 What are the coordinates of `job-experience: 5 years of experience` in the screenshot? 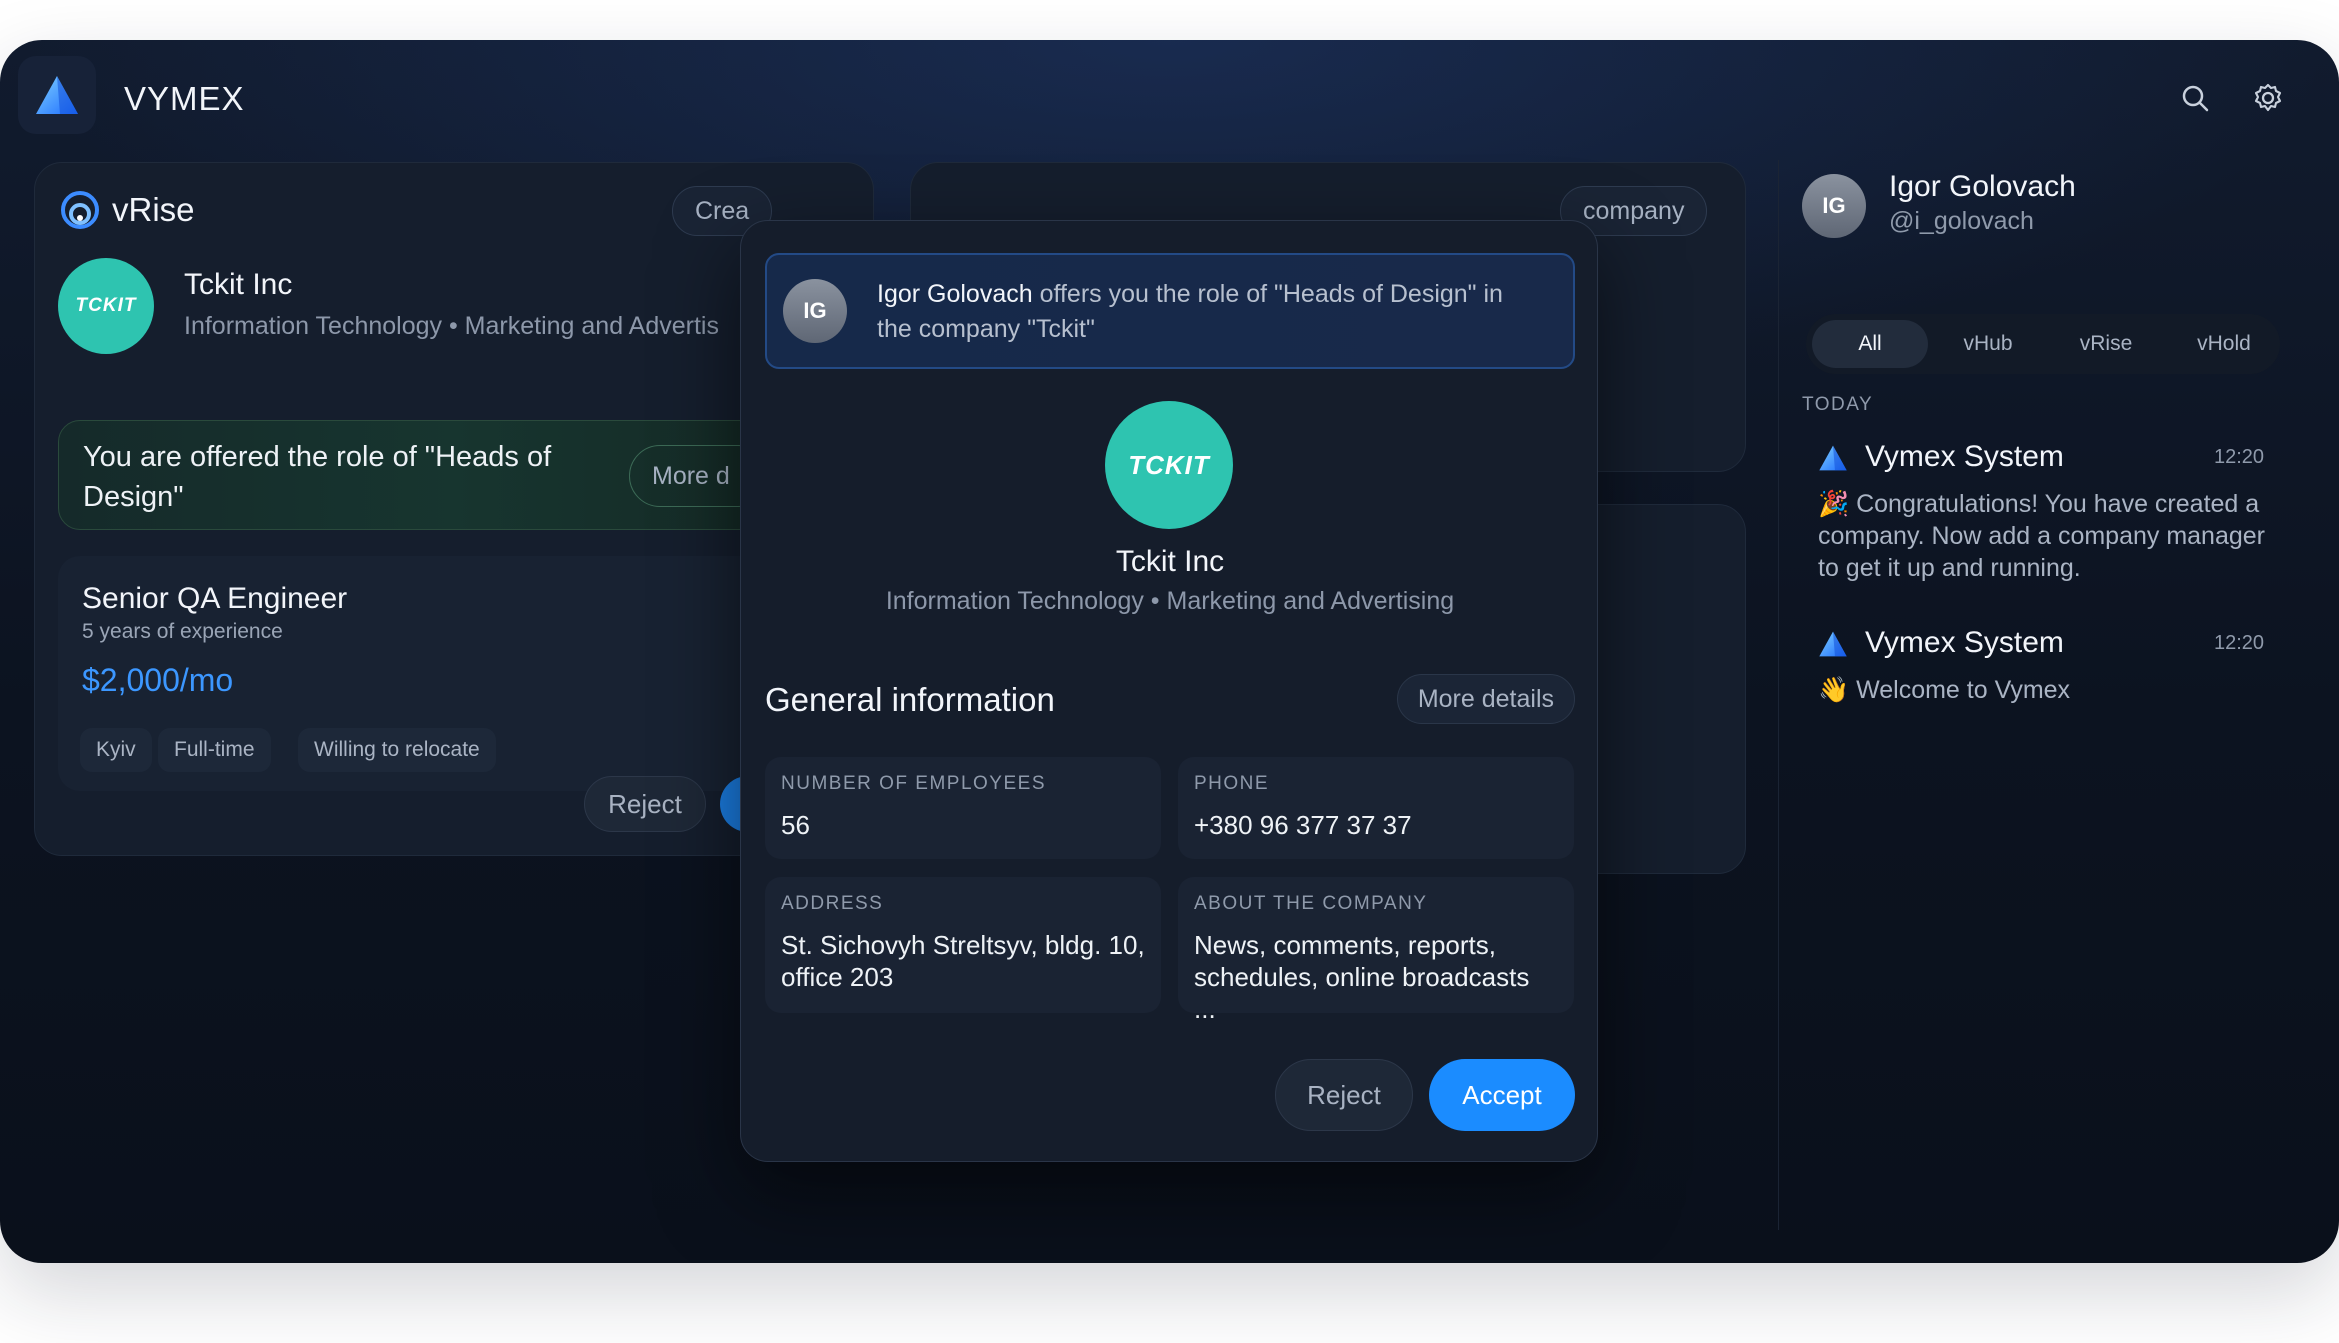 It's located at (182, 631).